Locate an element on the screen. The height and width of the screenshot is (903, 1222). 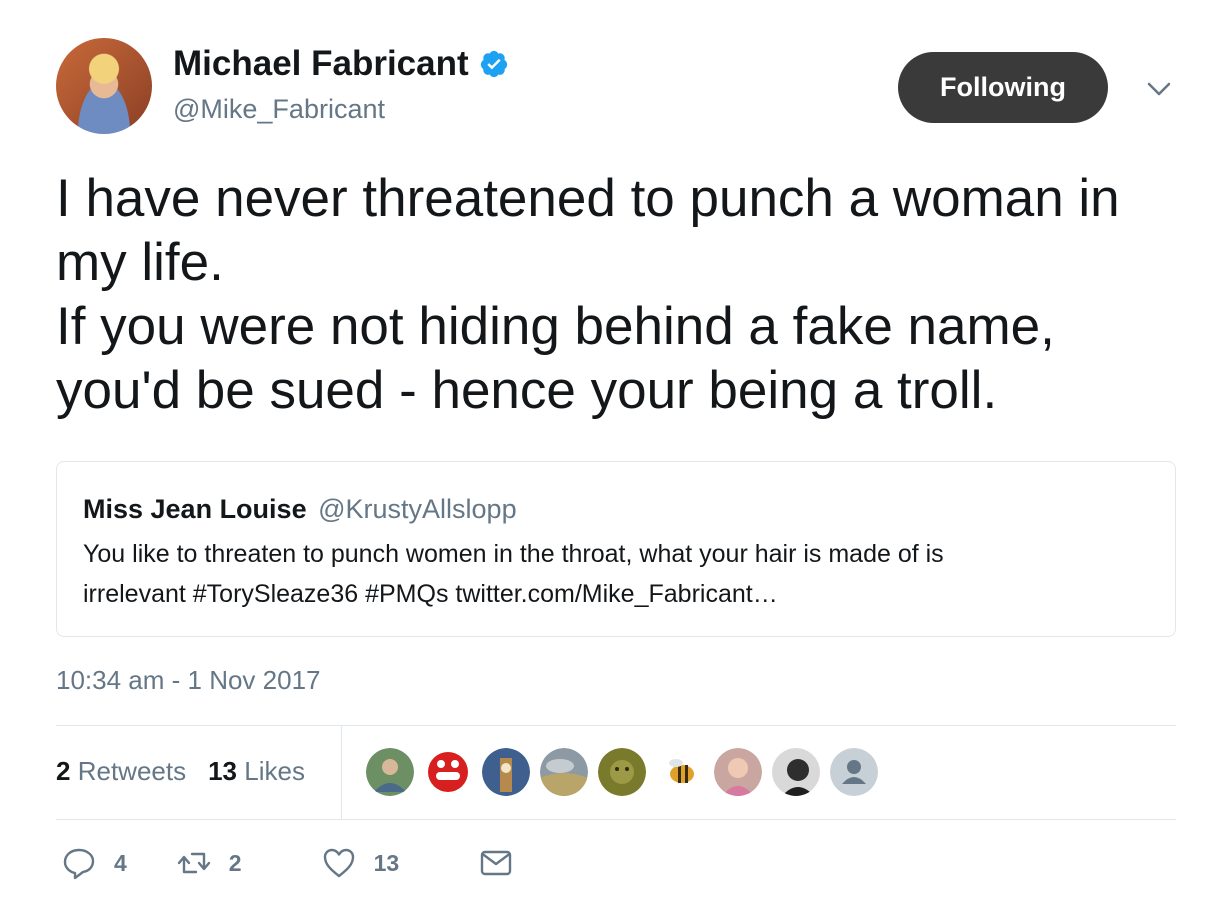
author-name-row: Michael Fabricant is located at coordinates (341, 64).